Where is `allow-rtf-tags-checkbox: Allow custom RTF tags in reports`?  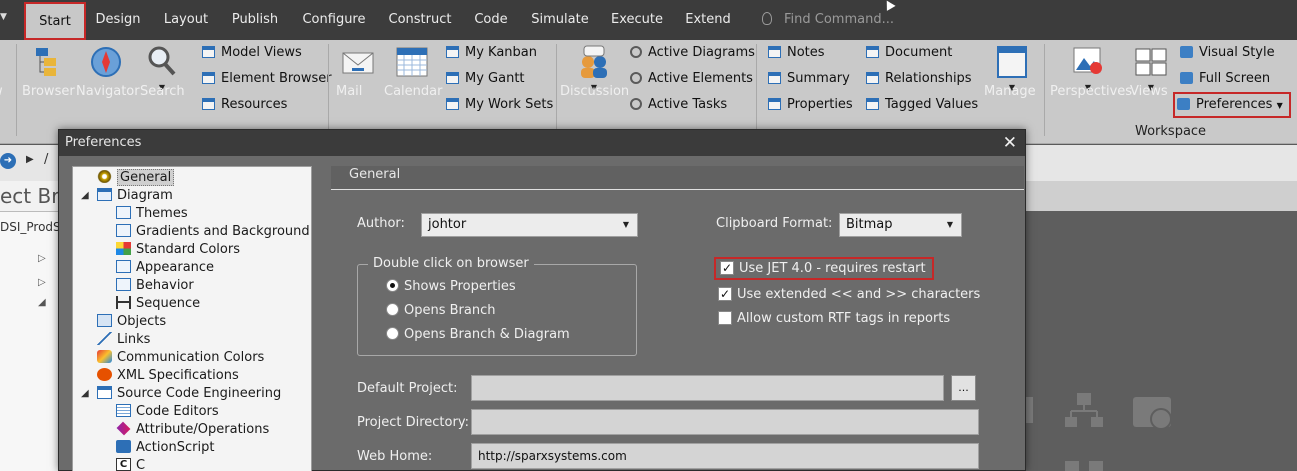
allow-rtf-tags-checkbox: Allow custom RTF tags in reports is located at coordinates (834, 318).